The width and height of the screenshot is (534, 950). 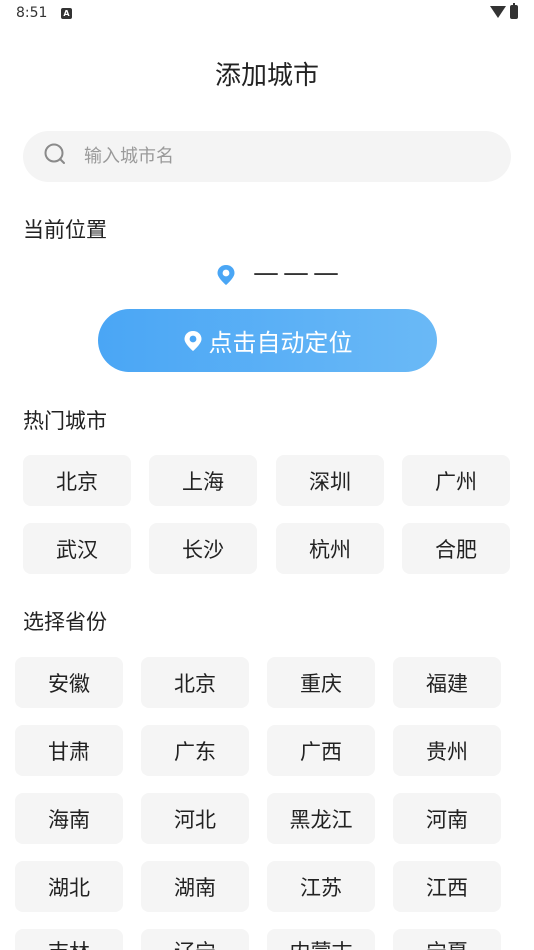 I want to click on province-chip: 安徽, so click(x=69, y=682).